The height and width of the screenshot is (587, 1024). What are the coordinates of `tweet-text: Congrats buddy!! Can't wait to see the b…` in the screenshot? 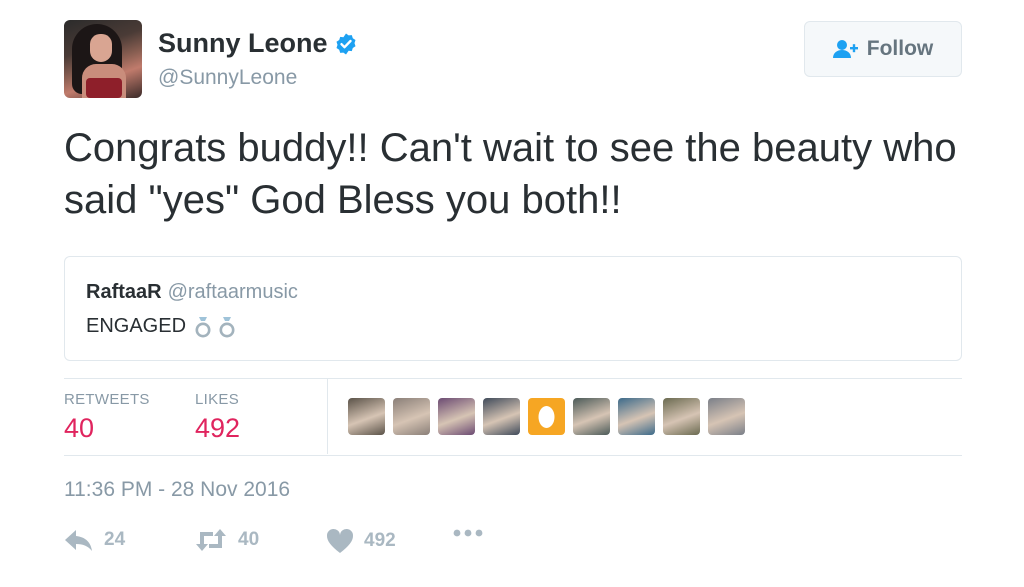 It's located at (510, 174).